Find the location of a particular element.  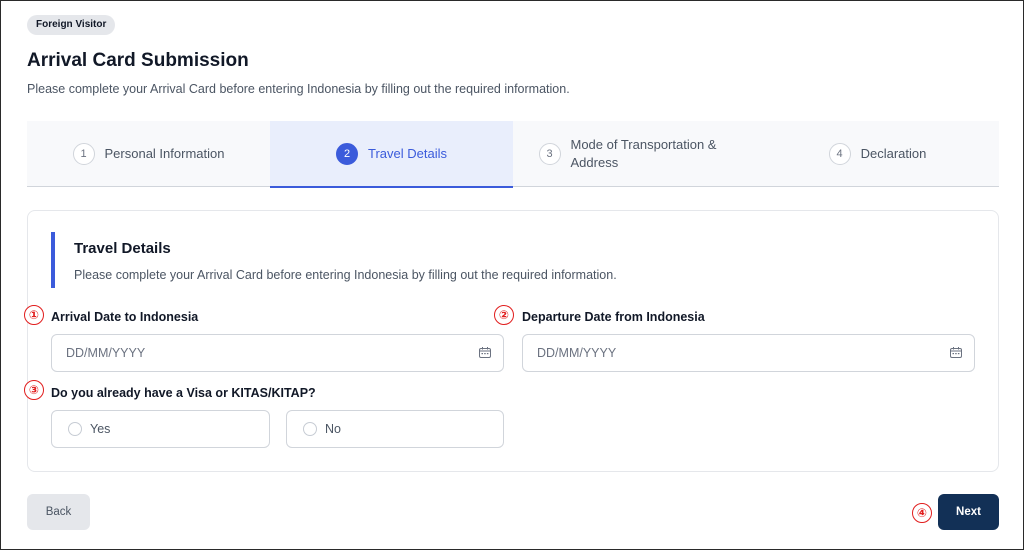

step-declaration: 4 Declaration is located at coordinates (877, 154).